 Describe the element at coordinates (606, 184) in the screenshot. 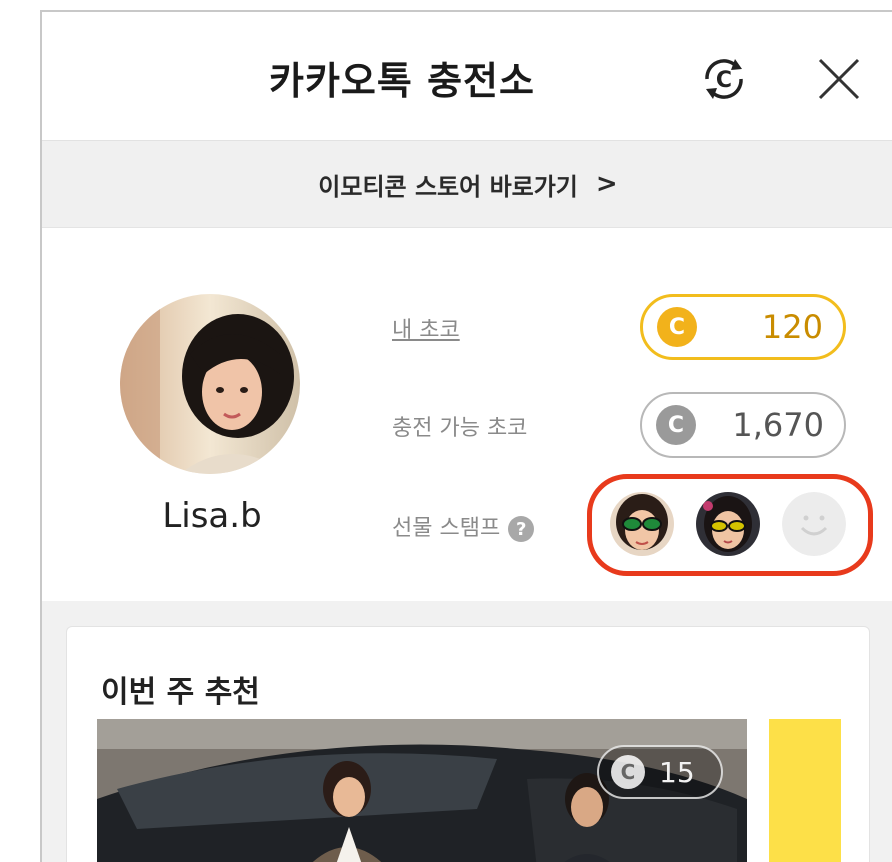

I see `chevron-right-icon: >` at that location.